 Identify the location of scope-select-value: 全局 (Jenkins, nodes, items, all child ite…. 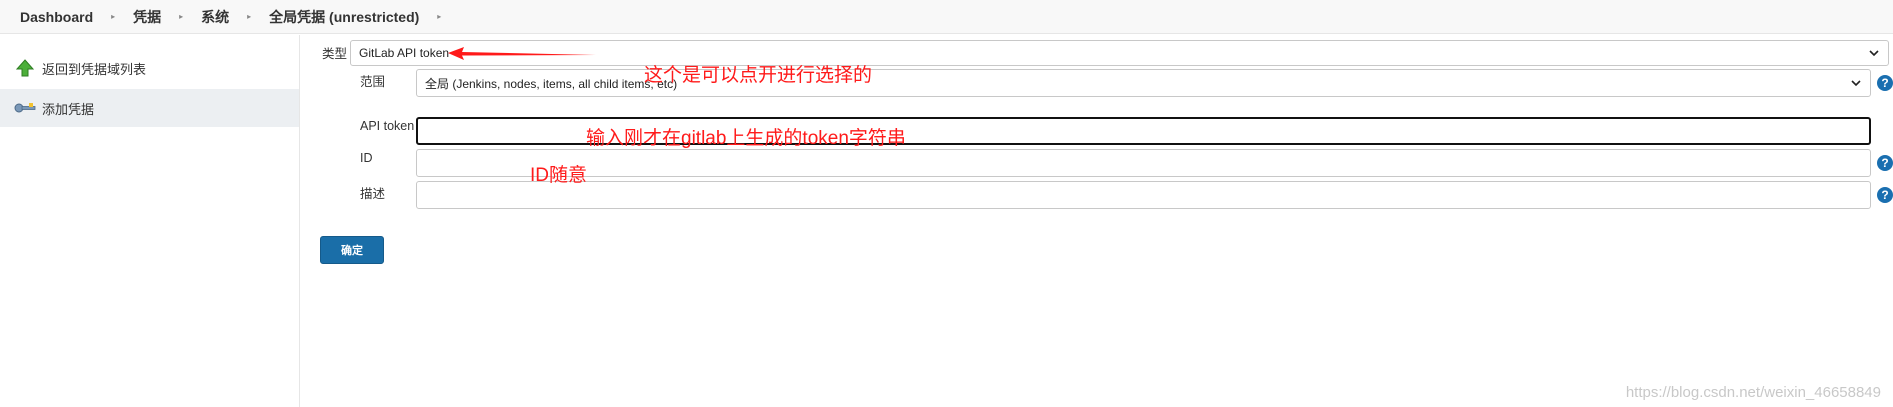
(551, 83).